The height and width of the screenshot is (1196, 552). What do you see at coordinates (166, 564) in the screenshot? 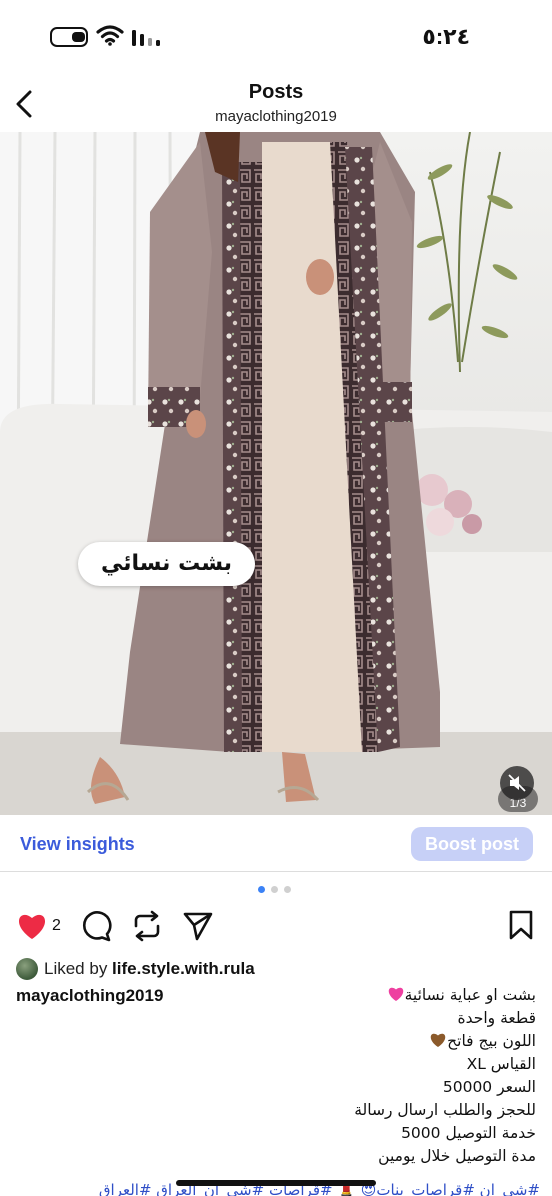
I see `photo-overlay-caption: بشت نسائي` at bounding box center [166, 564].